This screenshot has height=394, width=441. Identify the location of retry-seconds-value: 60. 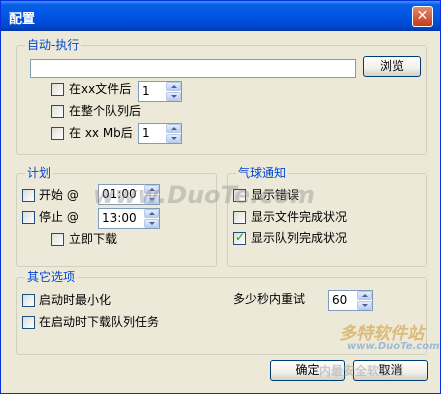
(340, 300).